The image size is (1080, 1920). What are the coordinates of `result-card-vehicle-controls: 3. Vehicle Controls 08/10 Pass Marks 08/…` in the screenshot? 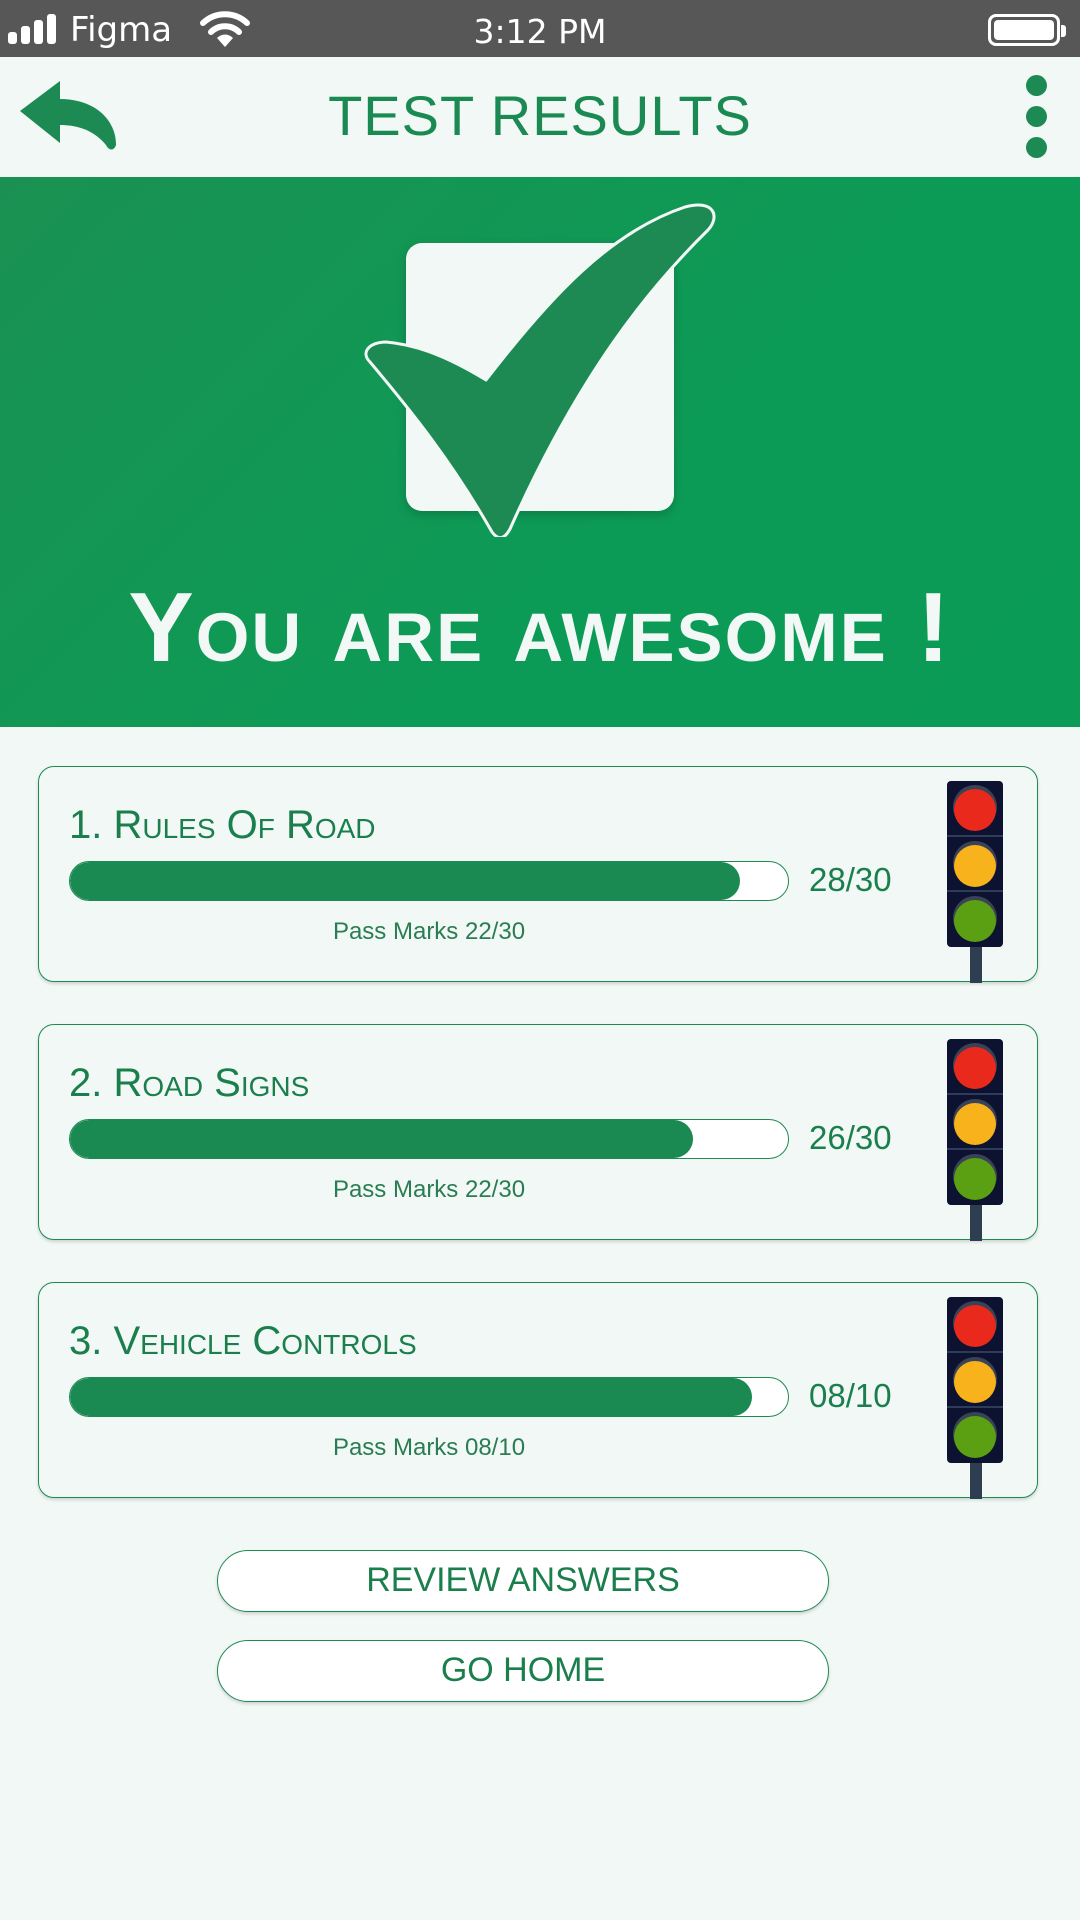 It's located at (538, 1390).